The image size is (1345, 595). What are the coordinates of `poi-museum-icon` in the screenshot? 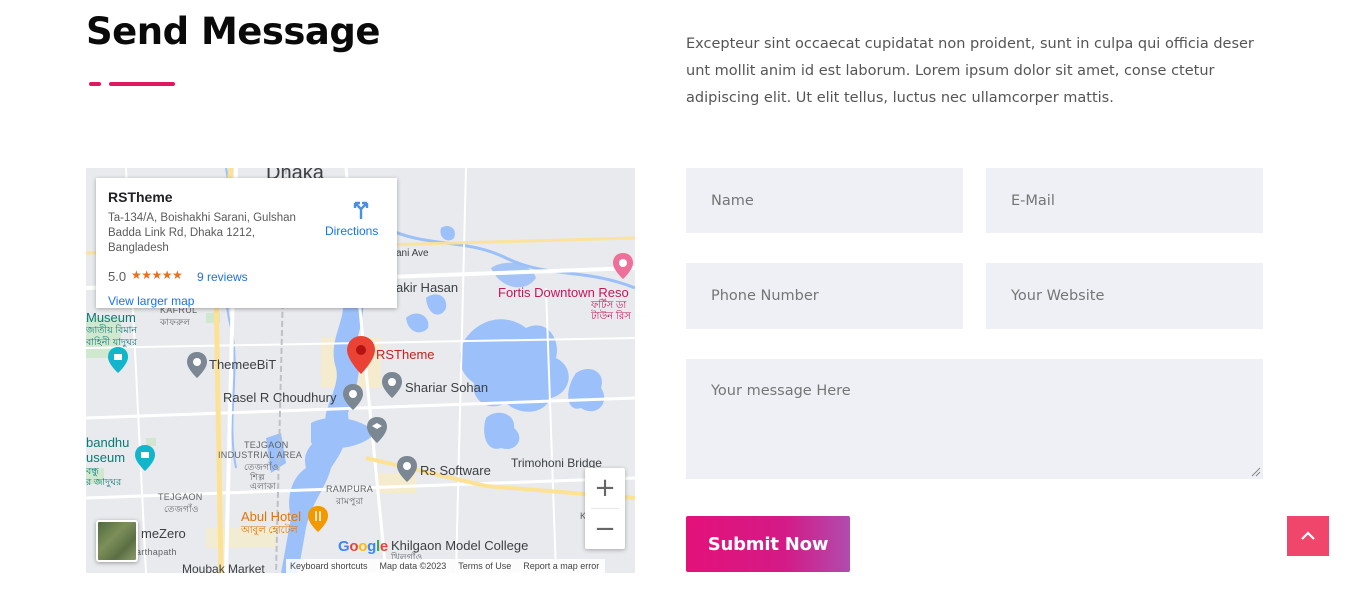 It's located at (118, 360).